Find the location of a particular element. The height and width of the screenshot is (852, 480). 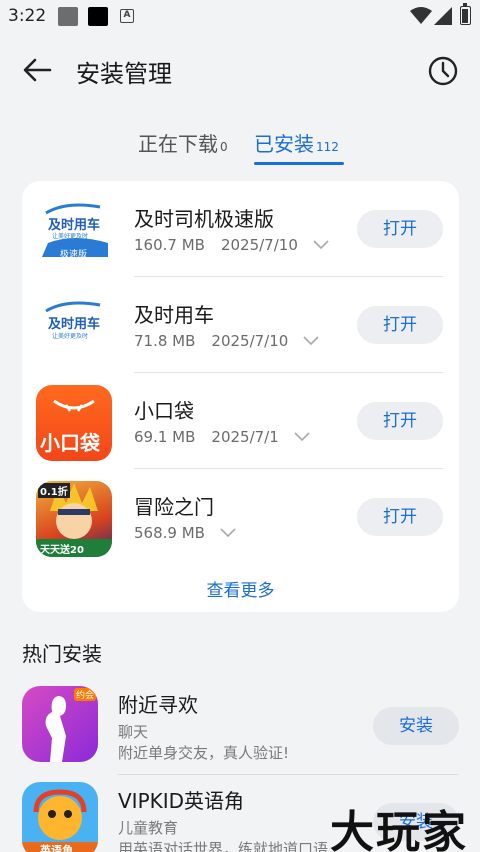

watermark-text: 大玩家 is located at coordinates (399, 829).